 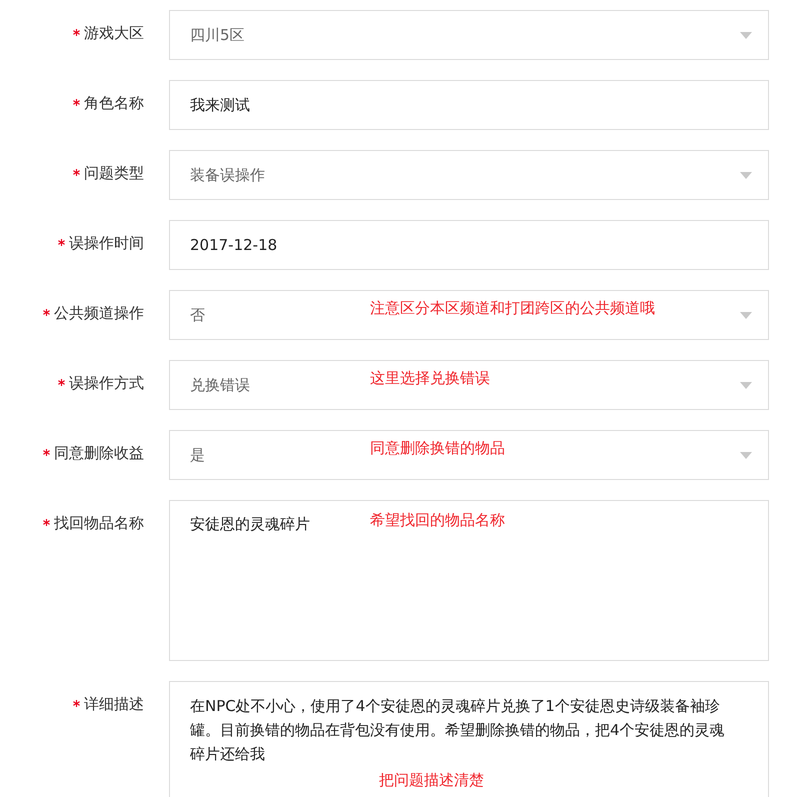 What do you see at coordinates (106, 383) in the screenshot?
I see `field-label: 误操作方式` at bounding box center [106, 383].